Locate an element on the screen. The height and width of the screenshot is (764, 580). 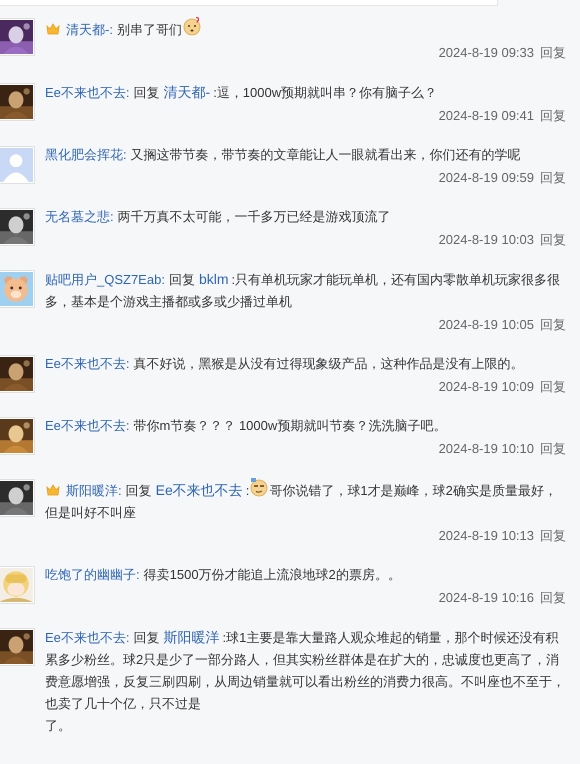
username-link: 清天都-: is located at coordinates (89, 29).